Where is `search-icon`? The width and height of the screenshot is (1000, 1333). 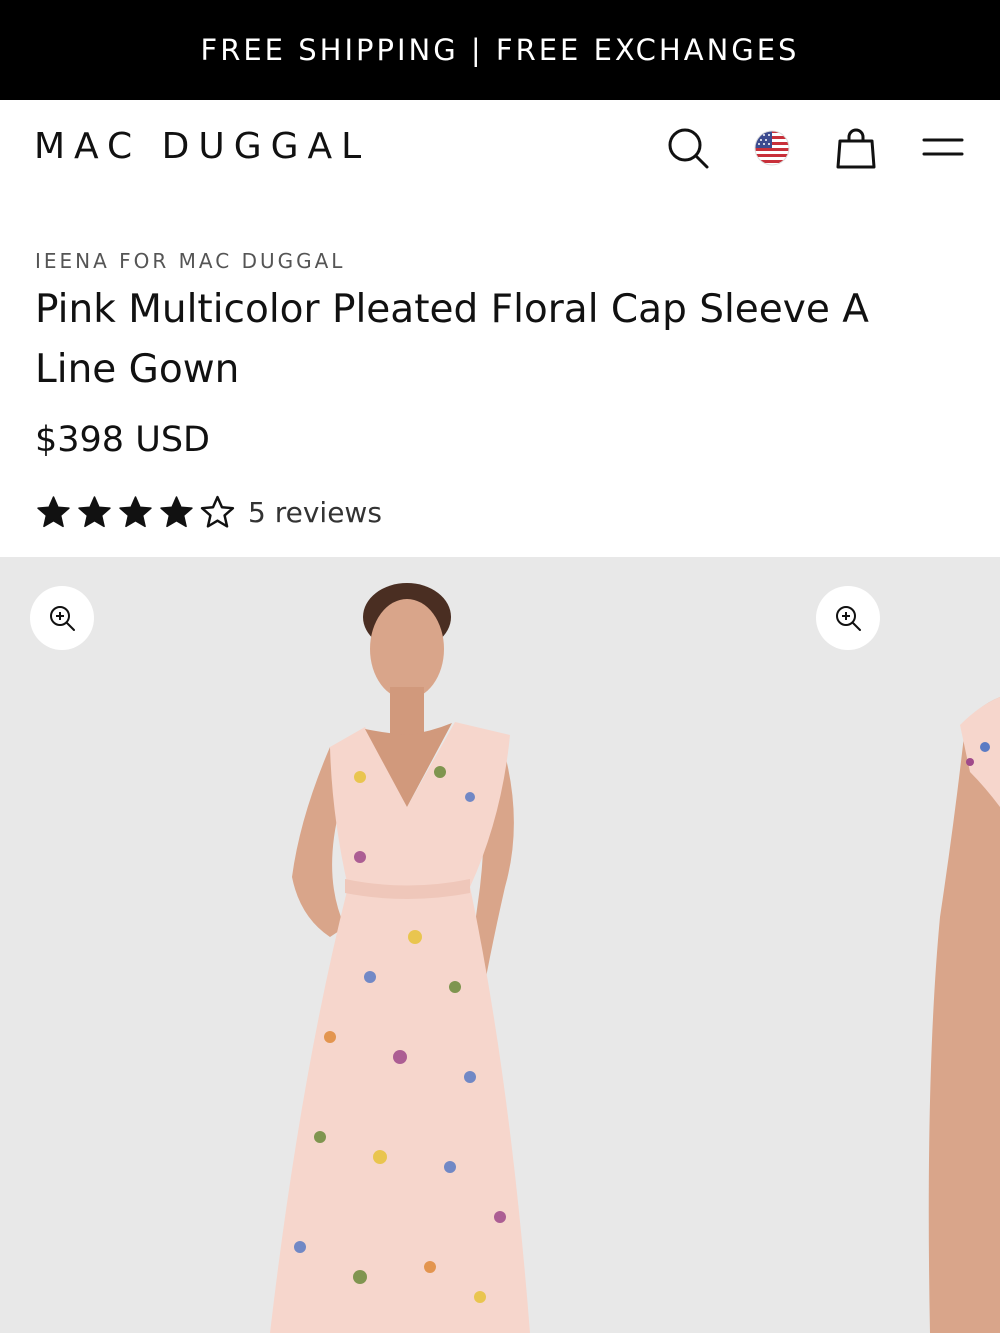
search-icon is located at coordinates (688, 148).